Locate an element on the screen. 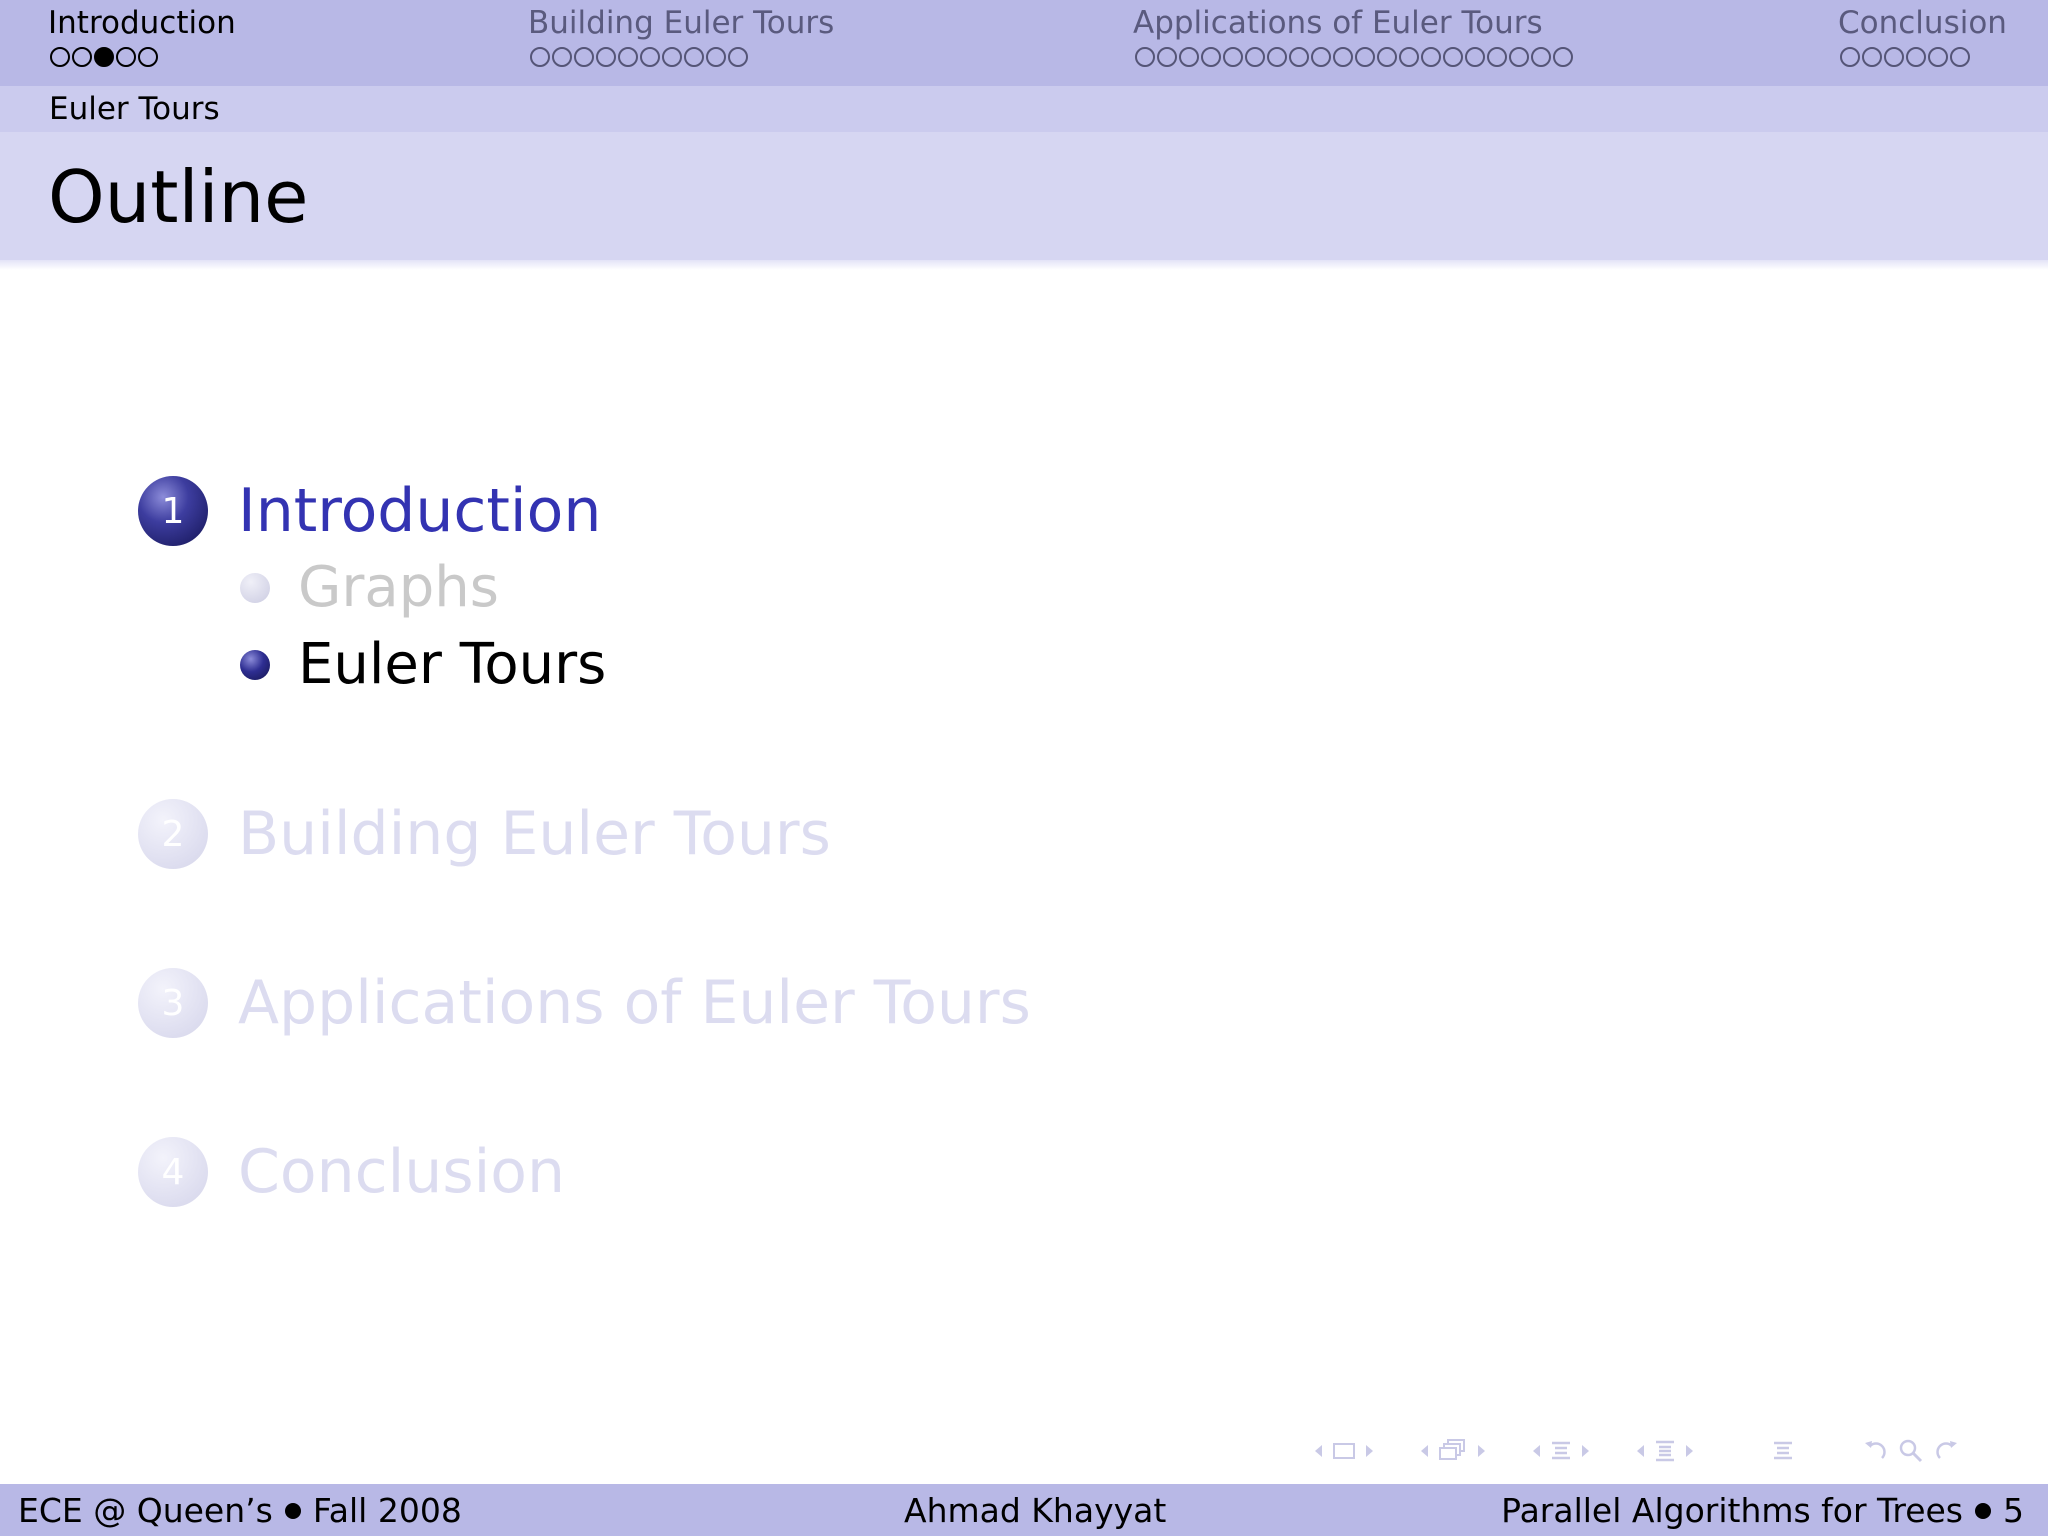 This screenshot has height=1536, width=2048. nav-section-conclusion: Conclusion is located at coordinates (1922, 35).